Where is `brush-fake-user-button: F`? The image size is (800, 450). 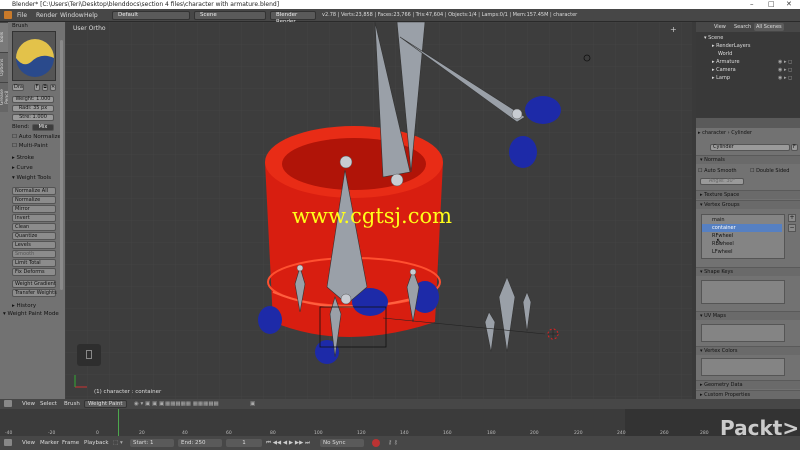
brush-fake-user-button: F is located at coordinates (37, 87).